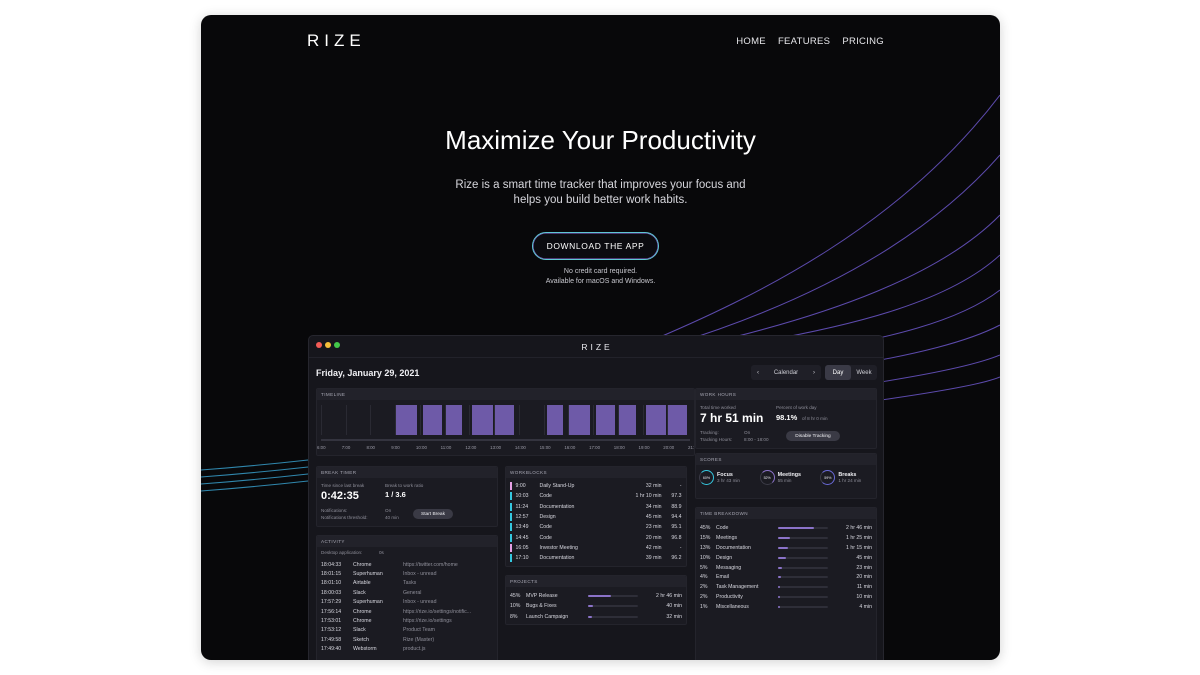  Describe the element at coordinates (409, 592) in the screenshot. I see `activity-row: 18:00:03 Slack General` at that location.